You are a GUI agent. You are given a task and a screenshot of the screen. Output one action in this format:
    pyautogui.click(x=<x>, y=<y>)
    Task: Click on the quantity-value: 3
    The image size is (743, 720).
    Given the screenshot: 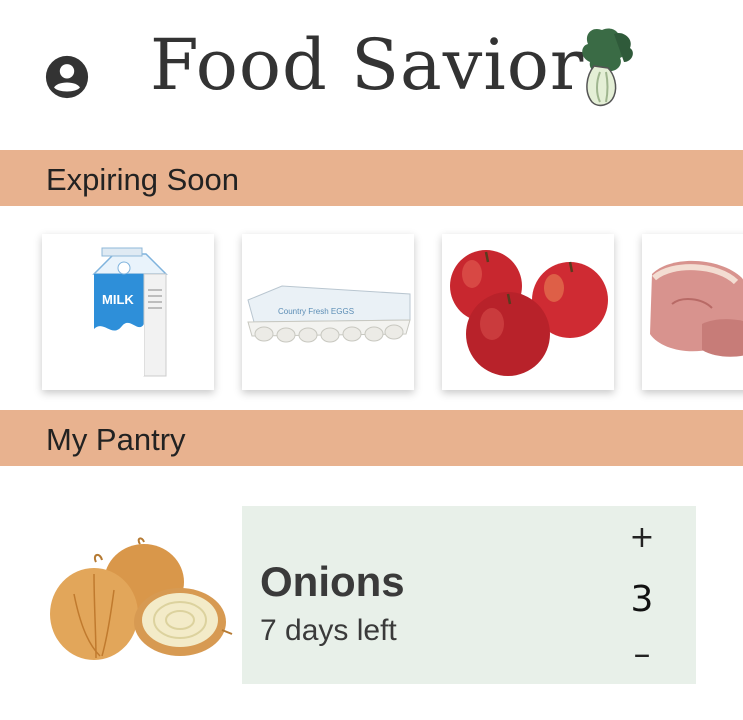 What is the action you would take?
    pyautogui.click(x=642, y=599)
    